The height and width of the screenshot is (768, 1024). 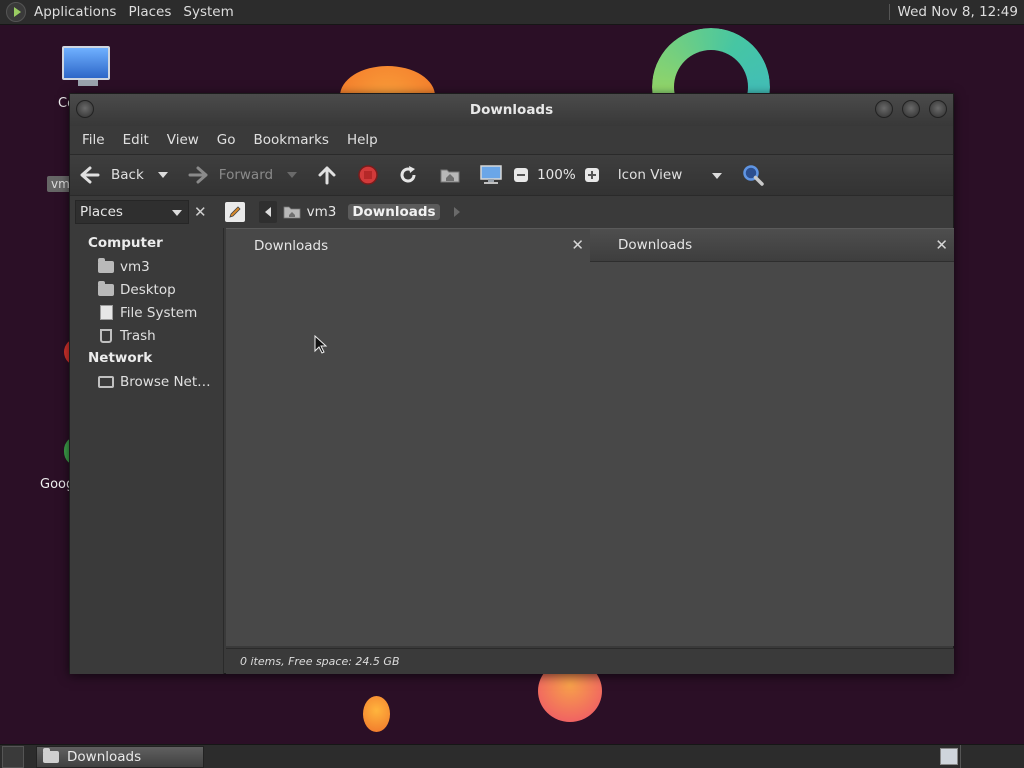 I want to click on workspace-separator, so click(x=972, y=756).